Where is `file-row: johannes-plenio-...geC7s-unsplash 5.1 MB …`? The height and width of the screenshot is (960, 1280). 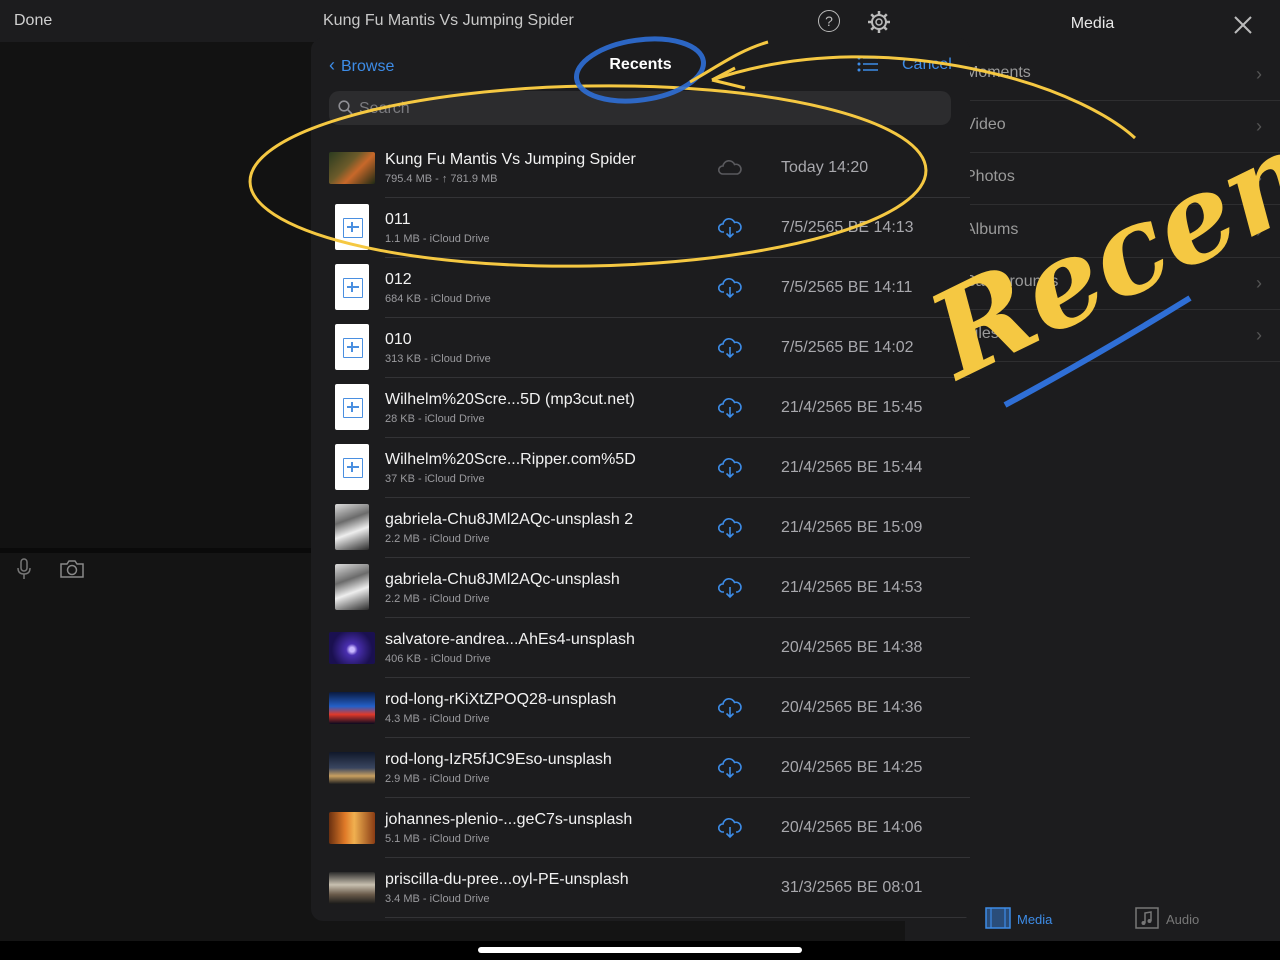 file-row: johannes-plenio-...geC7s-unsplash 5.1 MB … is located at coordinates (640, 828).